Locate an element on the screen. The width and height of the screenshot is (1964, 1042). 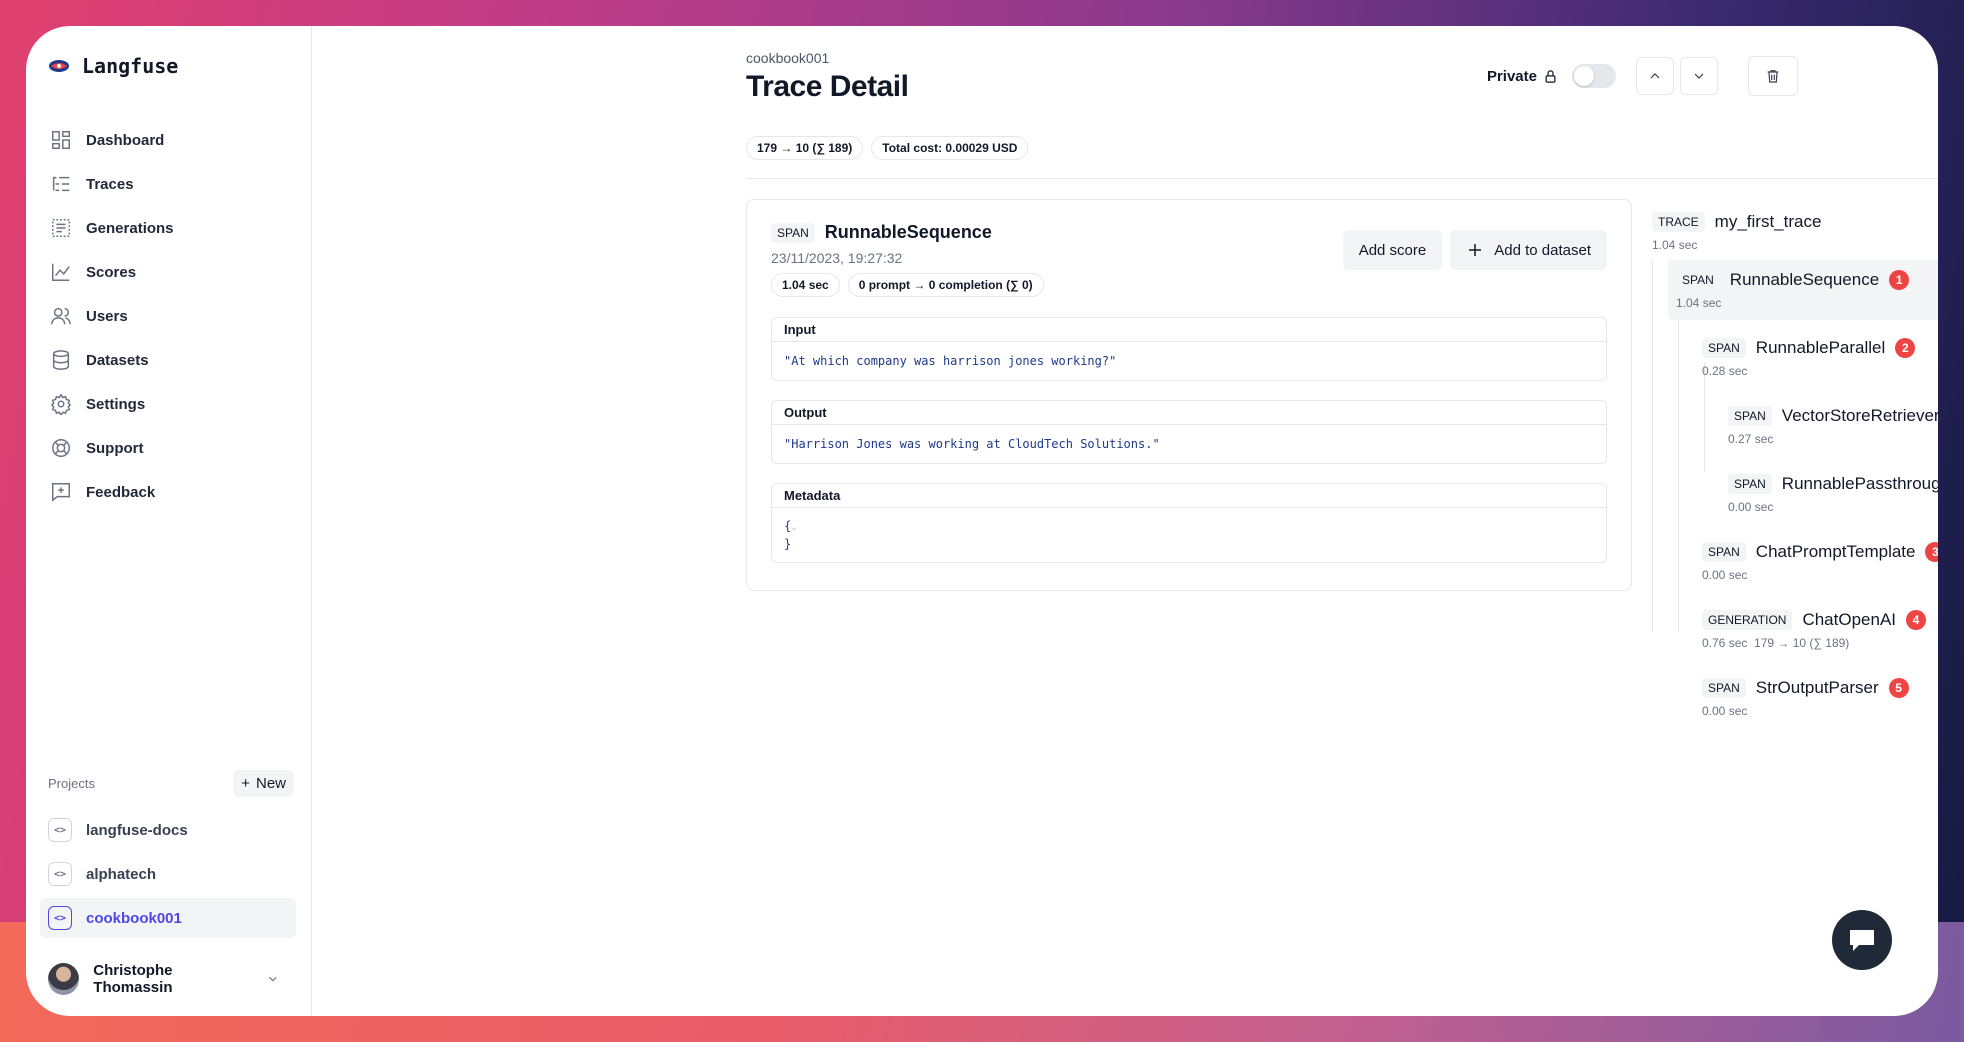
node-badge: 3 is located at coordinates (1931, 552).